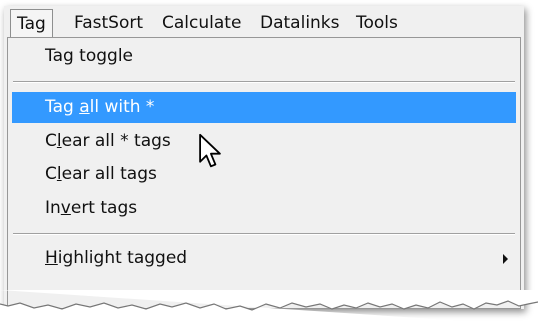  What do you see at coordinates (269, 308) in the screenshot?
I see `torn-edge` at bounding box center [269, 308].